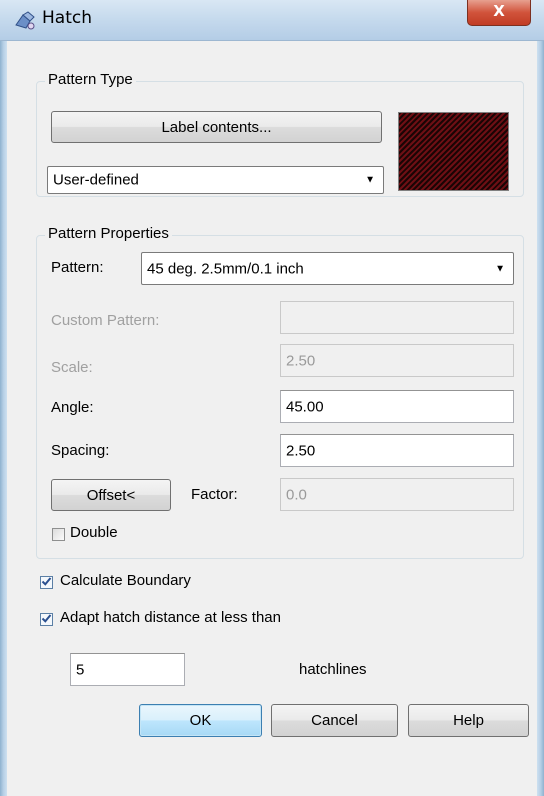 The width and height of the screenshot is (544, 796). What do you see at coordinates (80, 669) in the screenshot?
I see `hatchlines-field-value: 5` at bounding box center [80, 669].